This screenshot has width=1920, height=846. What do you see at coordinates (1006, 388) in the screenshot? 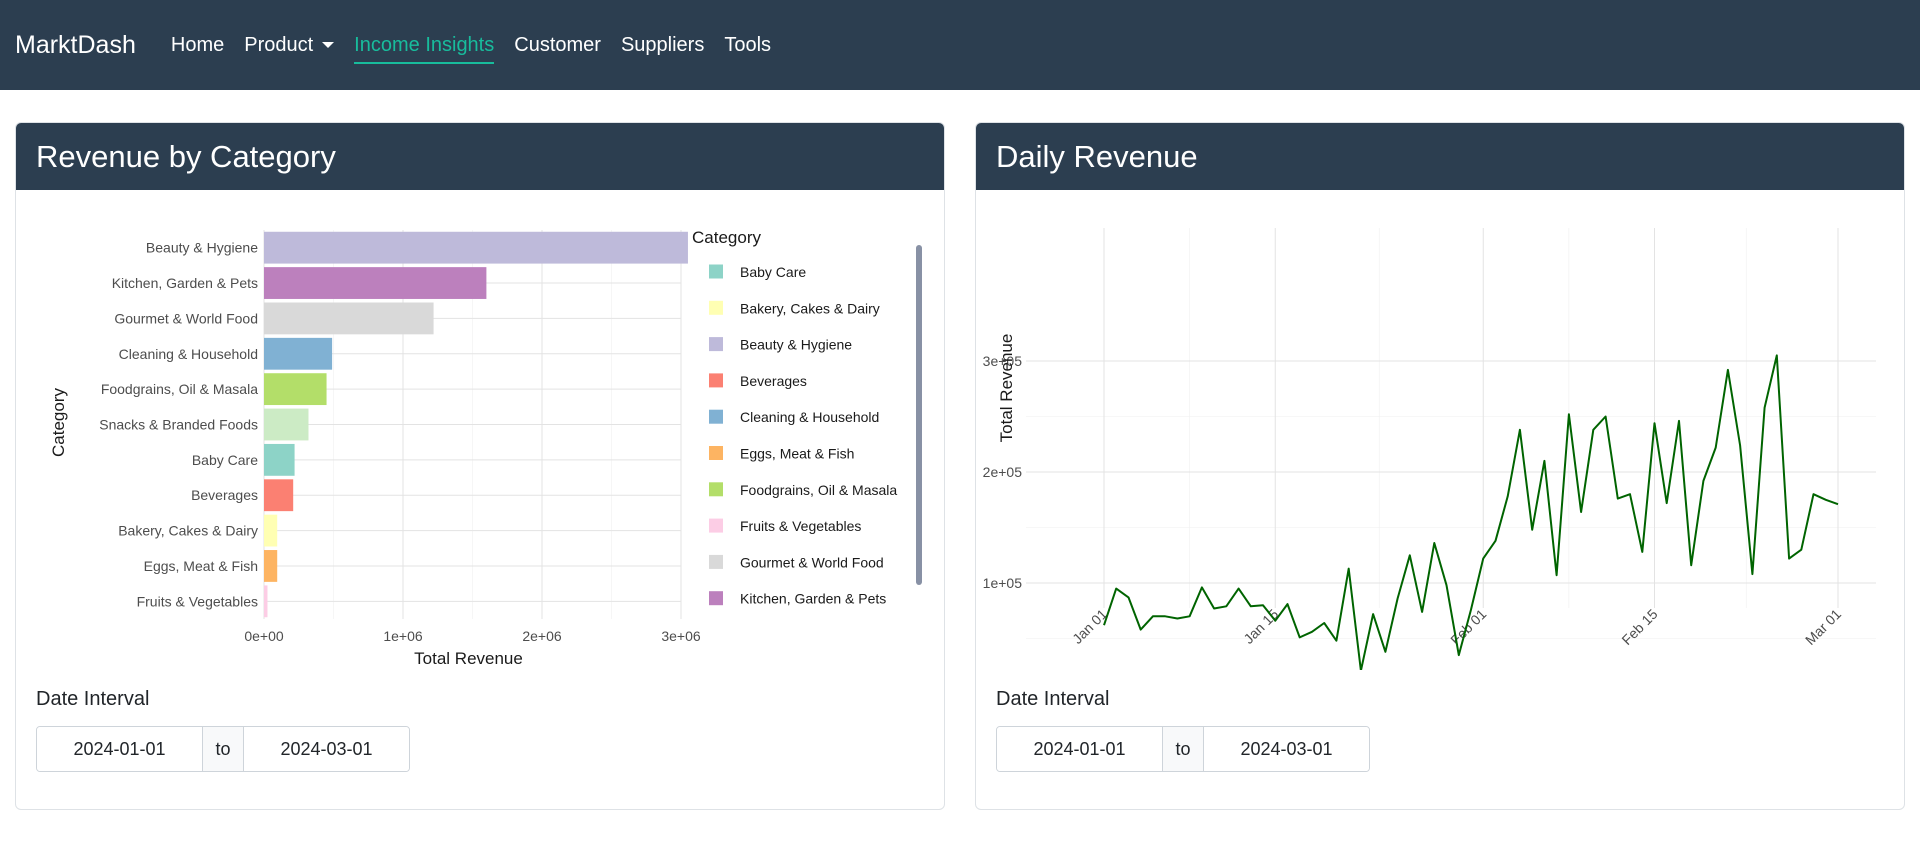
I see `y-axis-label: Total Revenue` at bounding box center [1006, 388].